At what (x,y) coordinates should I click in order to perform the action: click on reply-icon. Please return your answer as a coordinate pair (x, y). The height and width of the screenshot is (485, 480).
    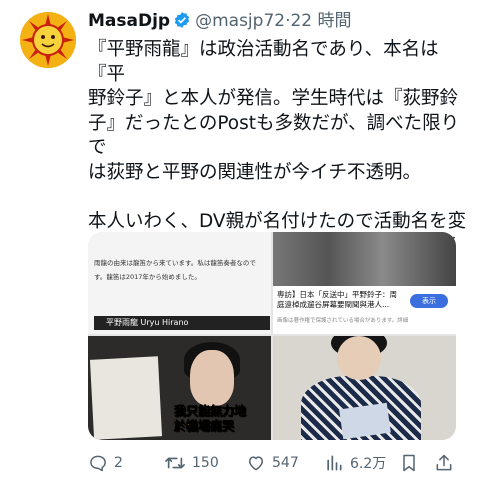
    Looking at the image, I should click on (98, 463).